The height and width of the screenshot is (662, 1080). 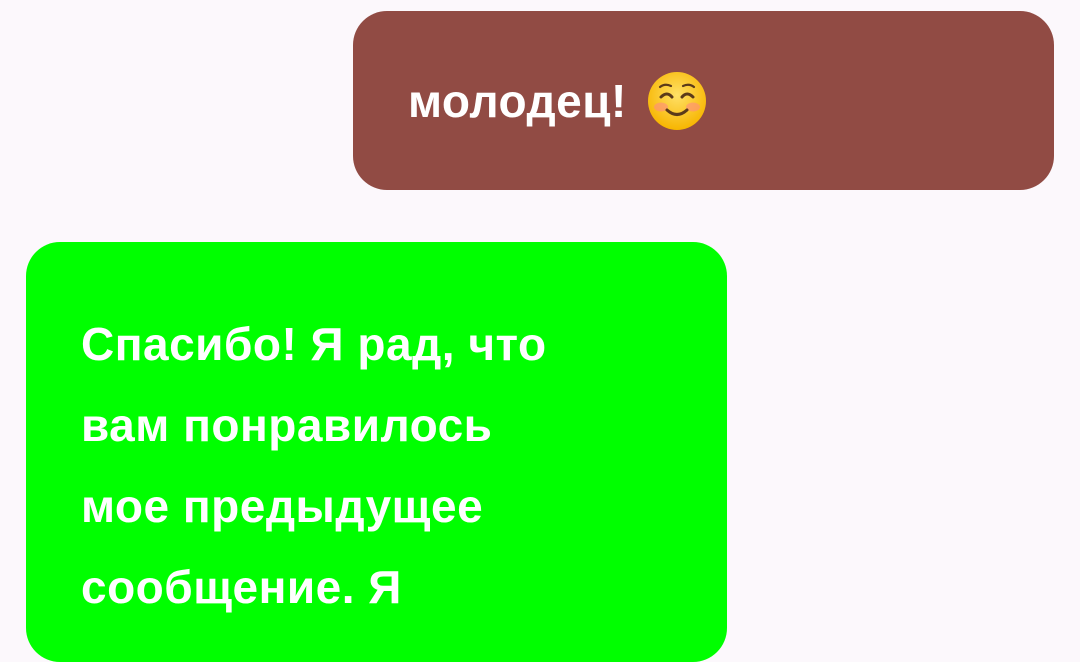 What do you see at coordinates (517, 100) in the screenshot?
I see `outgoing-message-text: молодец!` at bounding box center [517, 100].